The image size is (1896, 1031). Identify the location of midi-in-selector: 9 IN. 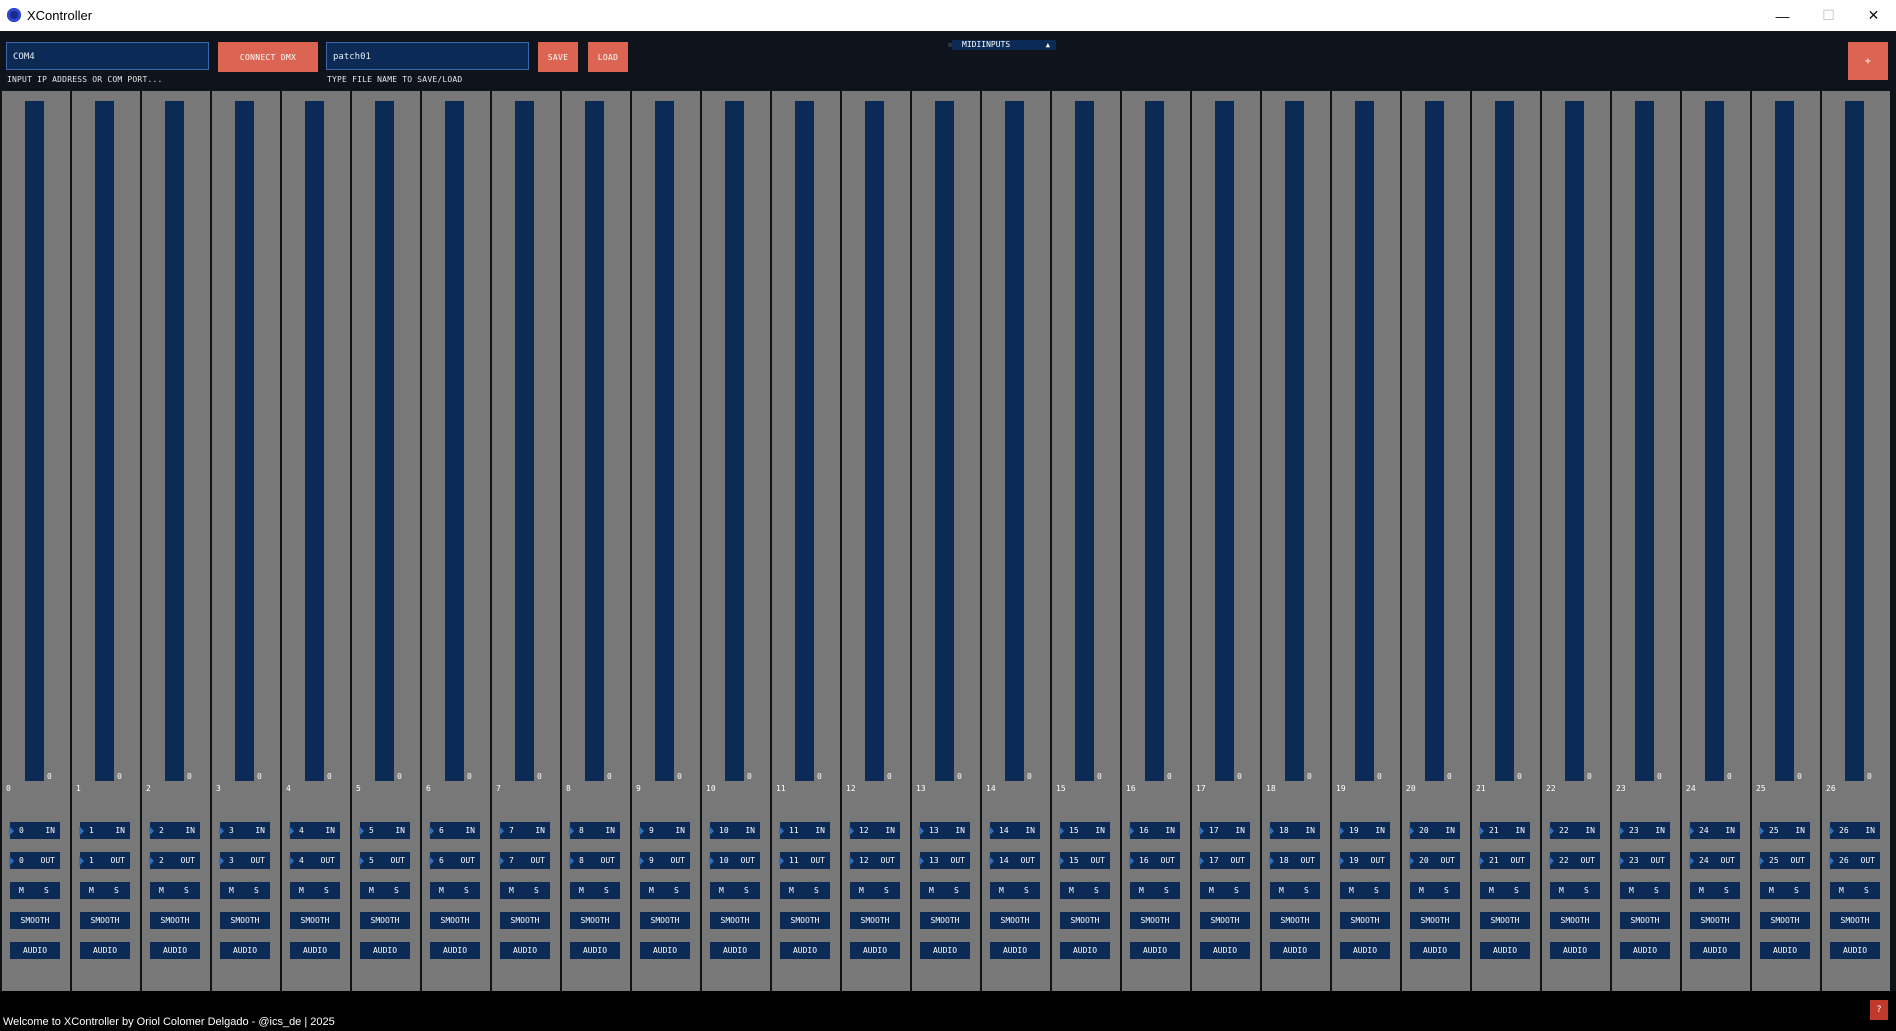
(664, 830).